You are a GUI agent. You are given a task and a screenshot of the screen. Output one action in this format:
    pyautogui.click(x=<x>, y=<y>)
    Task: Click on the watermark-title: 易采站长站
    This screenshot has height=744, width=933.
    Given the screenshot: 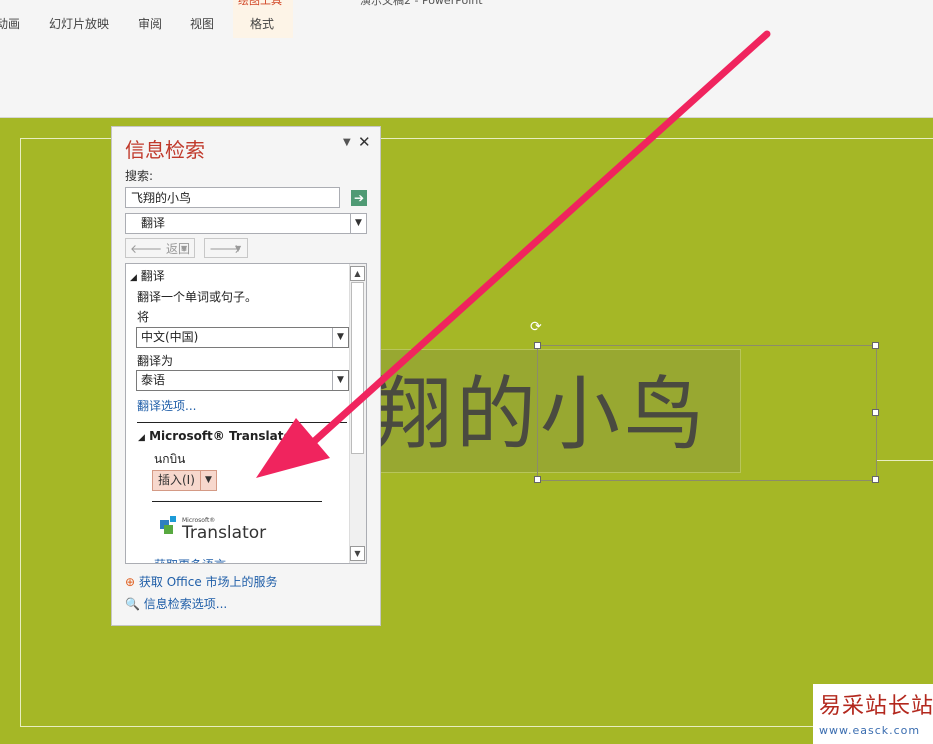 What is the action you would take?
    pyautogui.click(x=876, y=706)
    